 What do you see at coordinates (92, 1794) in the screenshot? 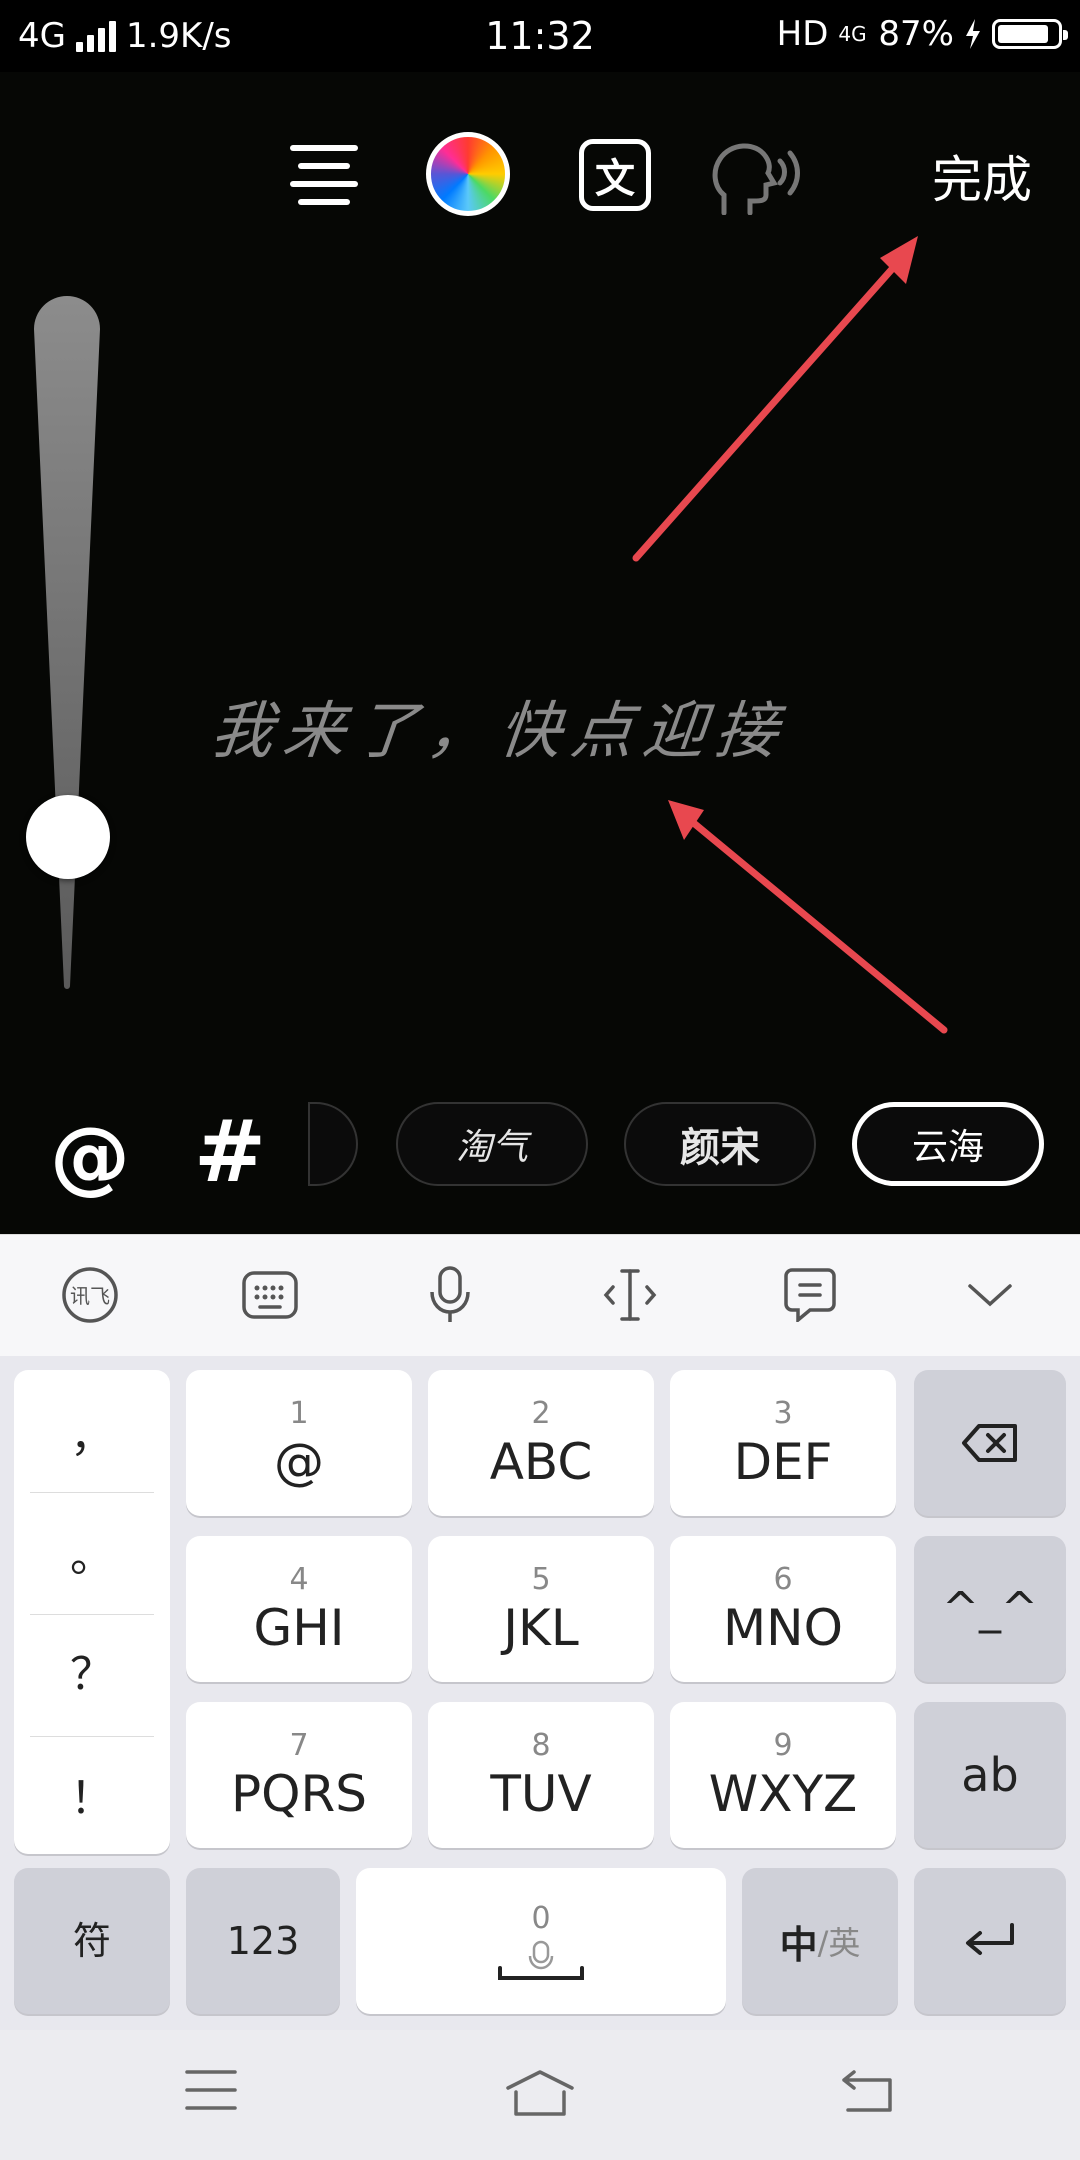
I see `punct-exclaim: ！` at bounding box center [92, 1794].